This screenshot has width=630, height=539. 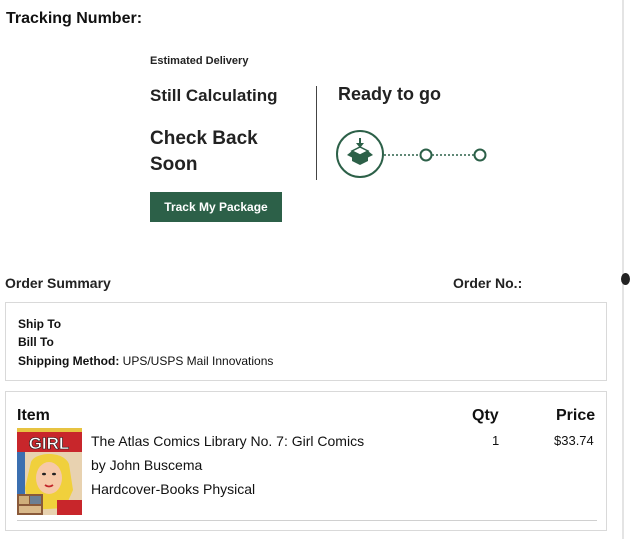 I want to click on bill-to-label: Bill To, so click(x=36, y=342).